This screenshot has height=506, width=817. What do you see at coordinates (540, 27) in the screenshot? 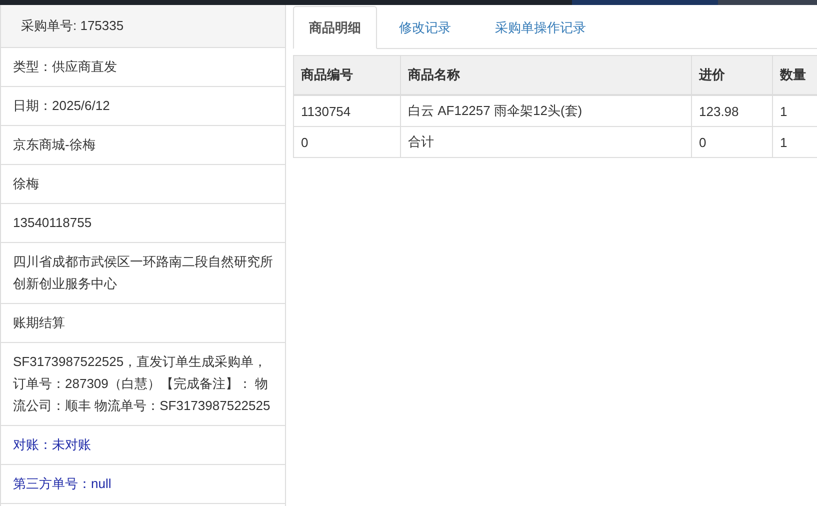
I see `tab: 采购单操作记录` at bounding box center [540, 27].